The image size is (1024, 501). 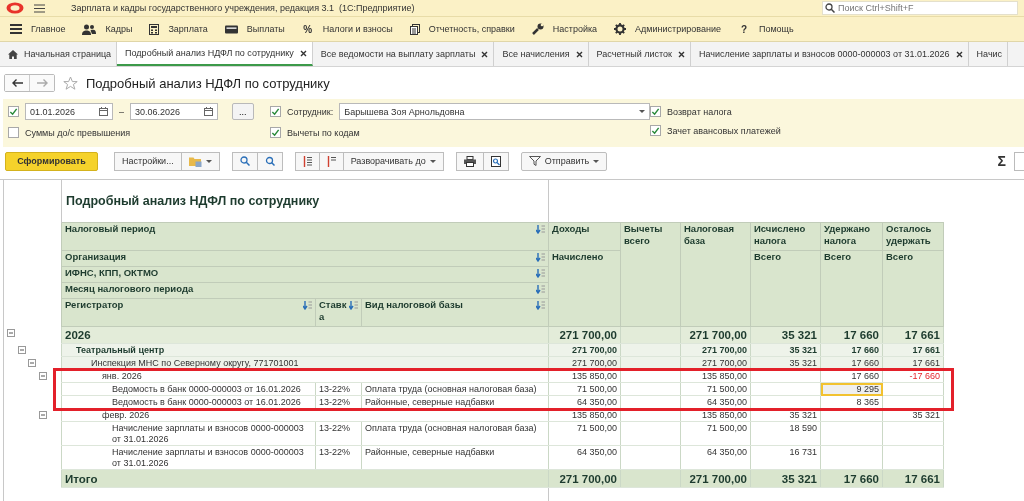 What do you see at coordinates (259, 29) in the screenshot?
I see `menu-item: Выплаты` at bounding box center [259, 29].